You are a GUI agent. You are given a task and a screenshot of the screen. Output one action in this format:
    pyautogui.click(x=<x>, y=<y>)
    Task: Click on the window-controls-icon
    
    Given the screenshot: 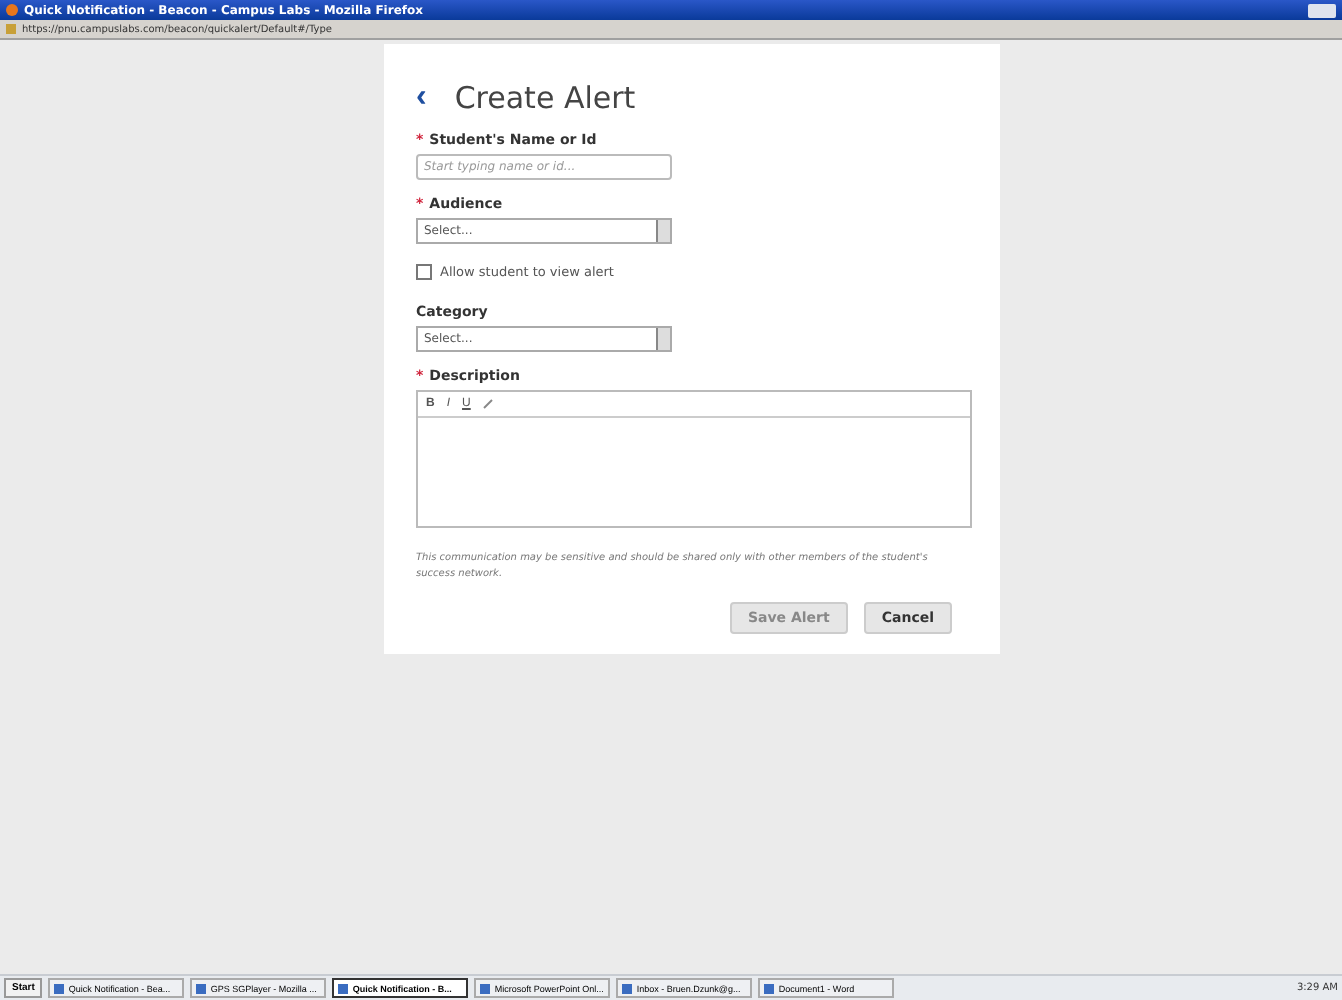 What is the action you would take?
    pyautogui.click(x=1322, y=10)
    